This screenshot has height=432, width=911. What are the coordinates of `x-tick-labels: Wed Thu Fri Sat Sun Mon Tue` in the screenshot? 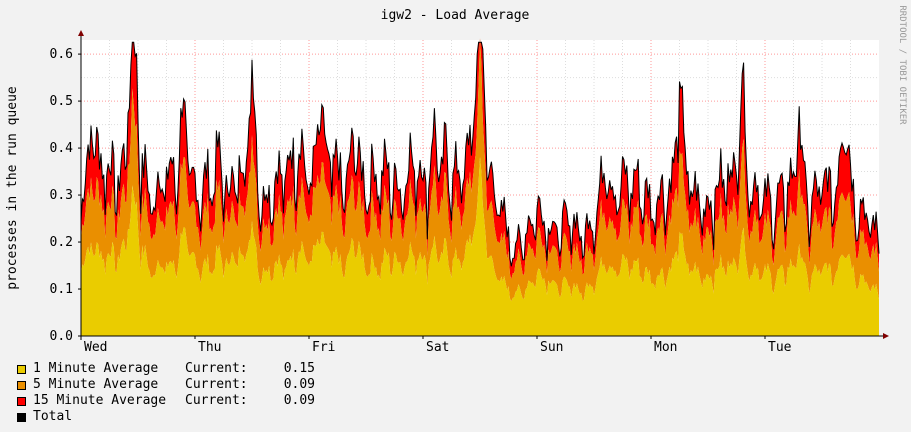 It's located at (438, 347).